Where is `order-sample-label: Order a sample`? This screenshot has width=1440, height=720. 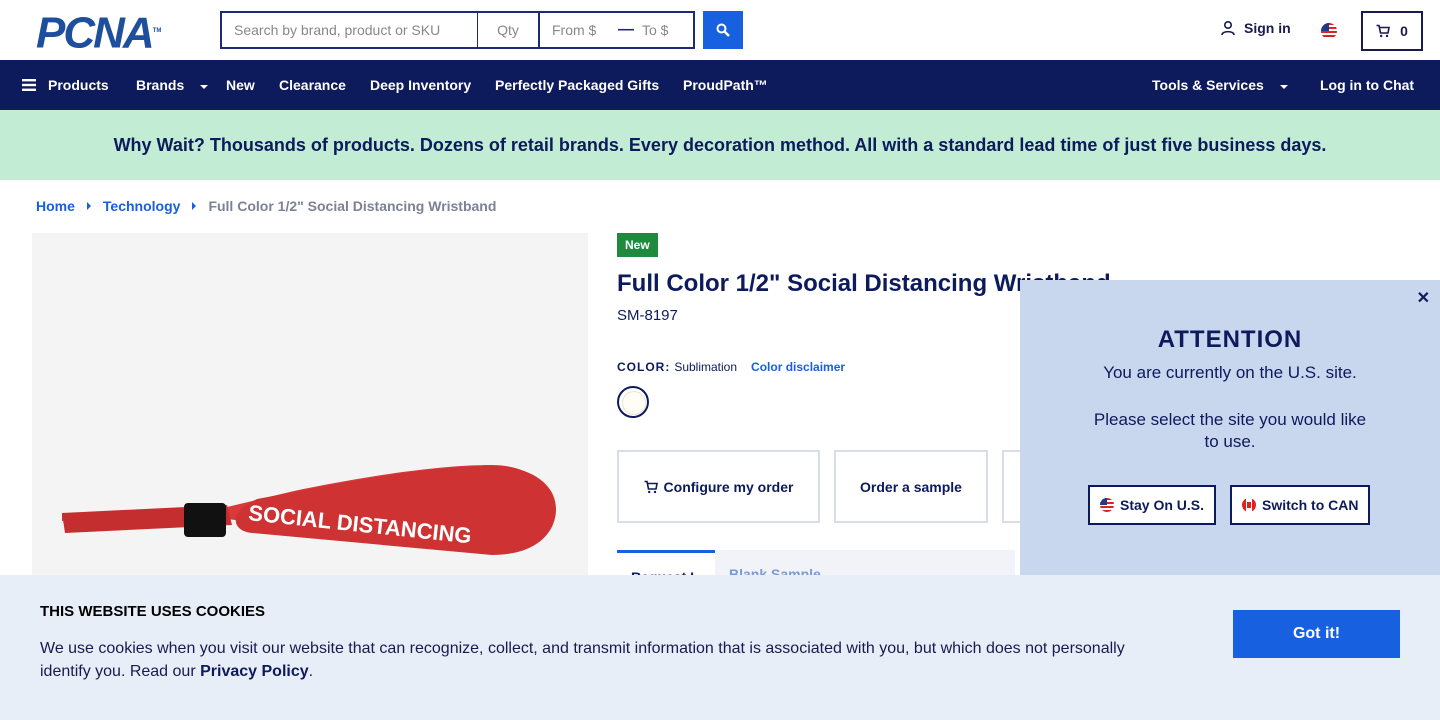 order-sample-label: Order a sample is located at coordinates (911, 486).